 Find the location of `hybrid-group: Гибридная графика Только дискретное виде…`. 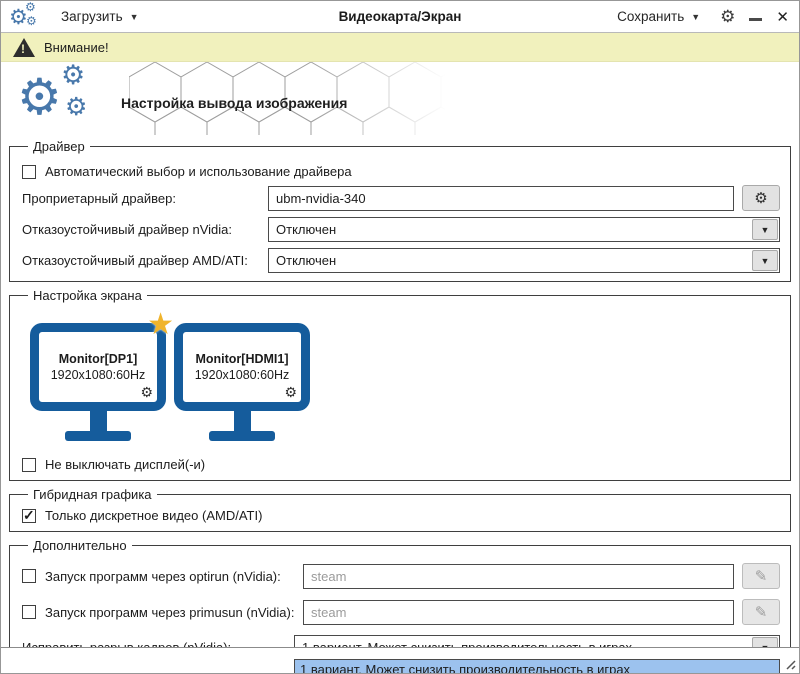

hybrid-group: Гибридная графика Только дискретное виде… is located at coordinates (400, 509).